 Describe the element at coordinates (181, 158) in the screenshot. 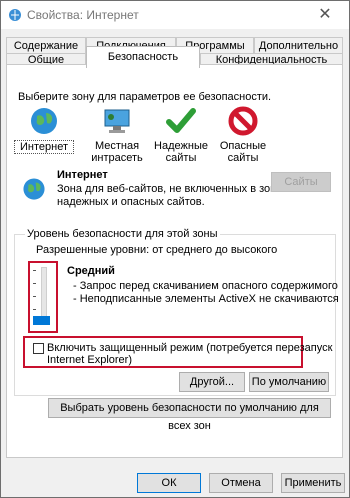

I see `zone-trusted-label-2: сайты` at that location.